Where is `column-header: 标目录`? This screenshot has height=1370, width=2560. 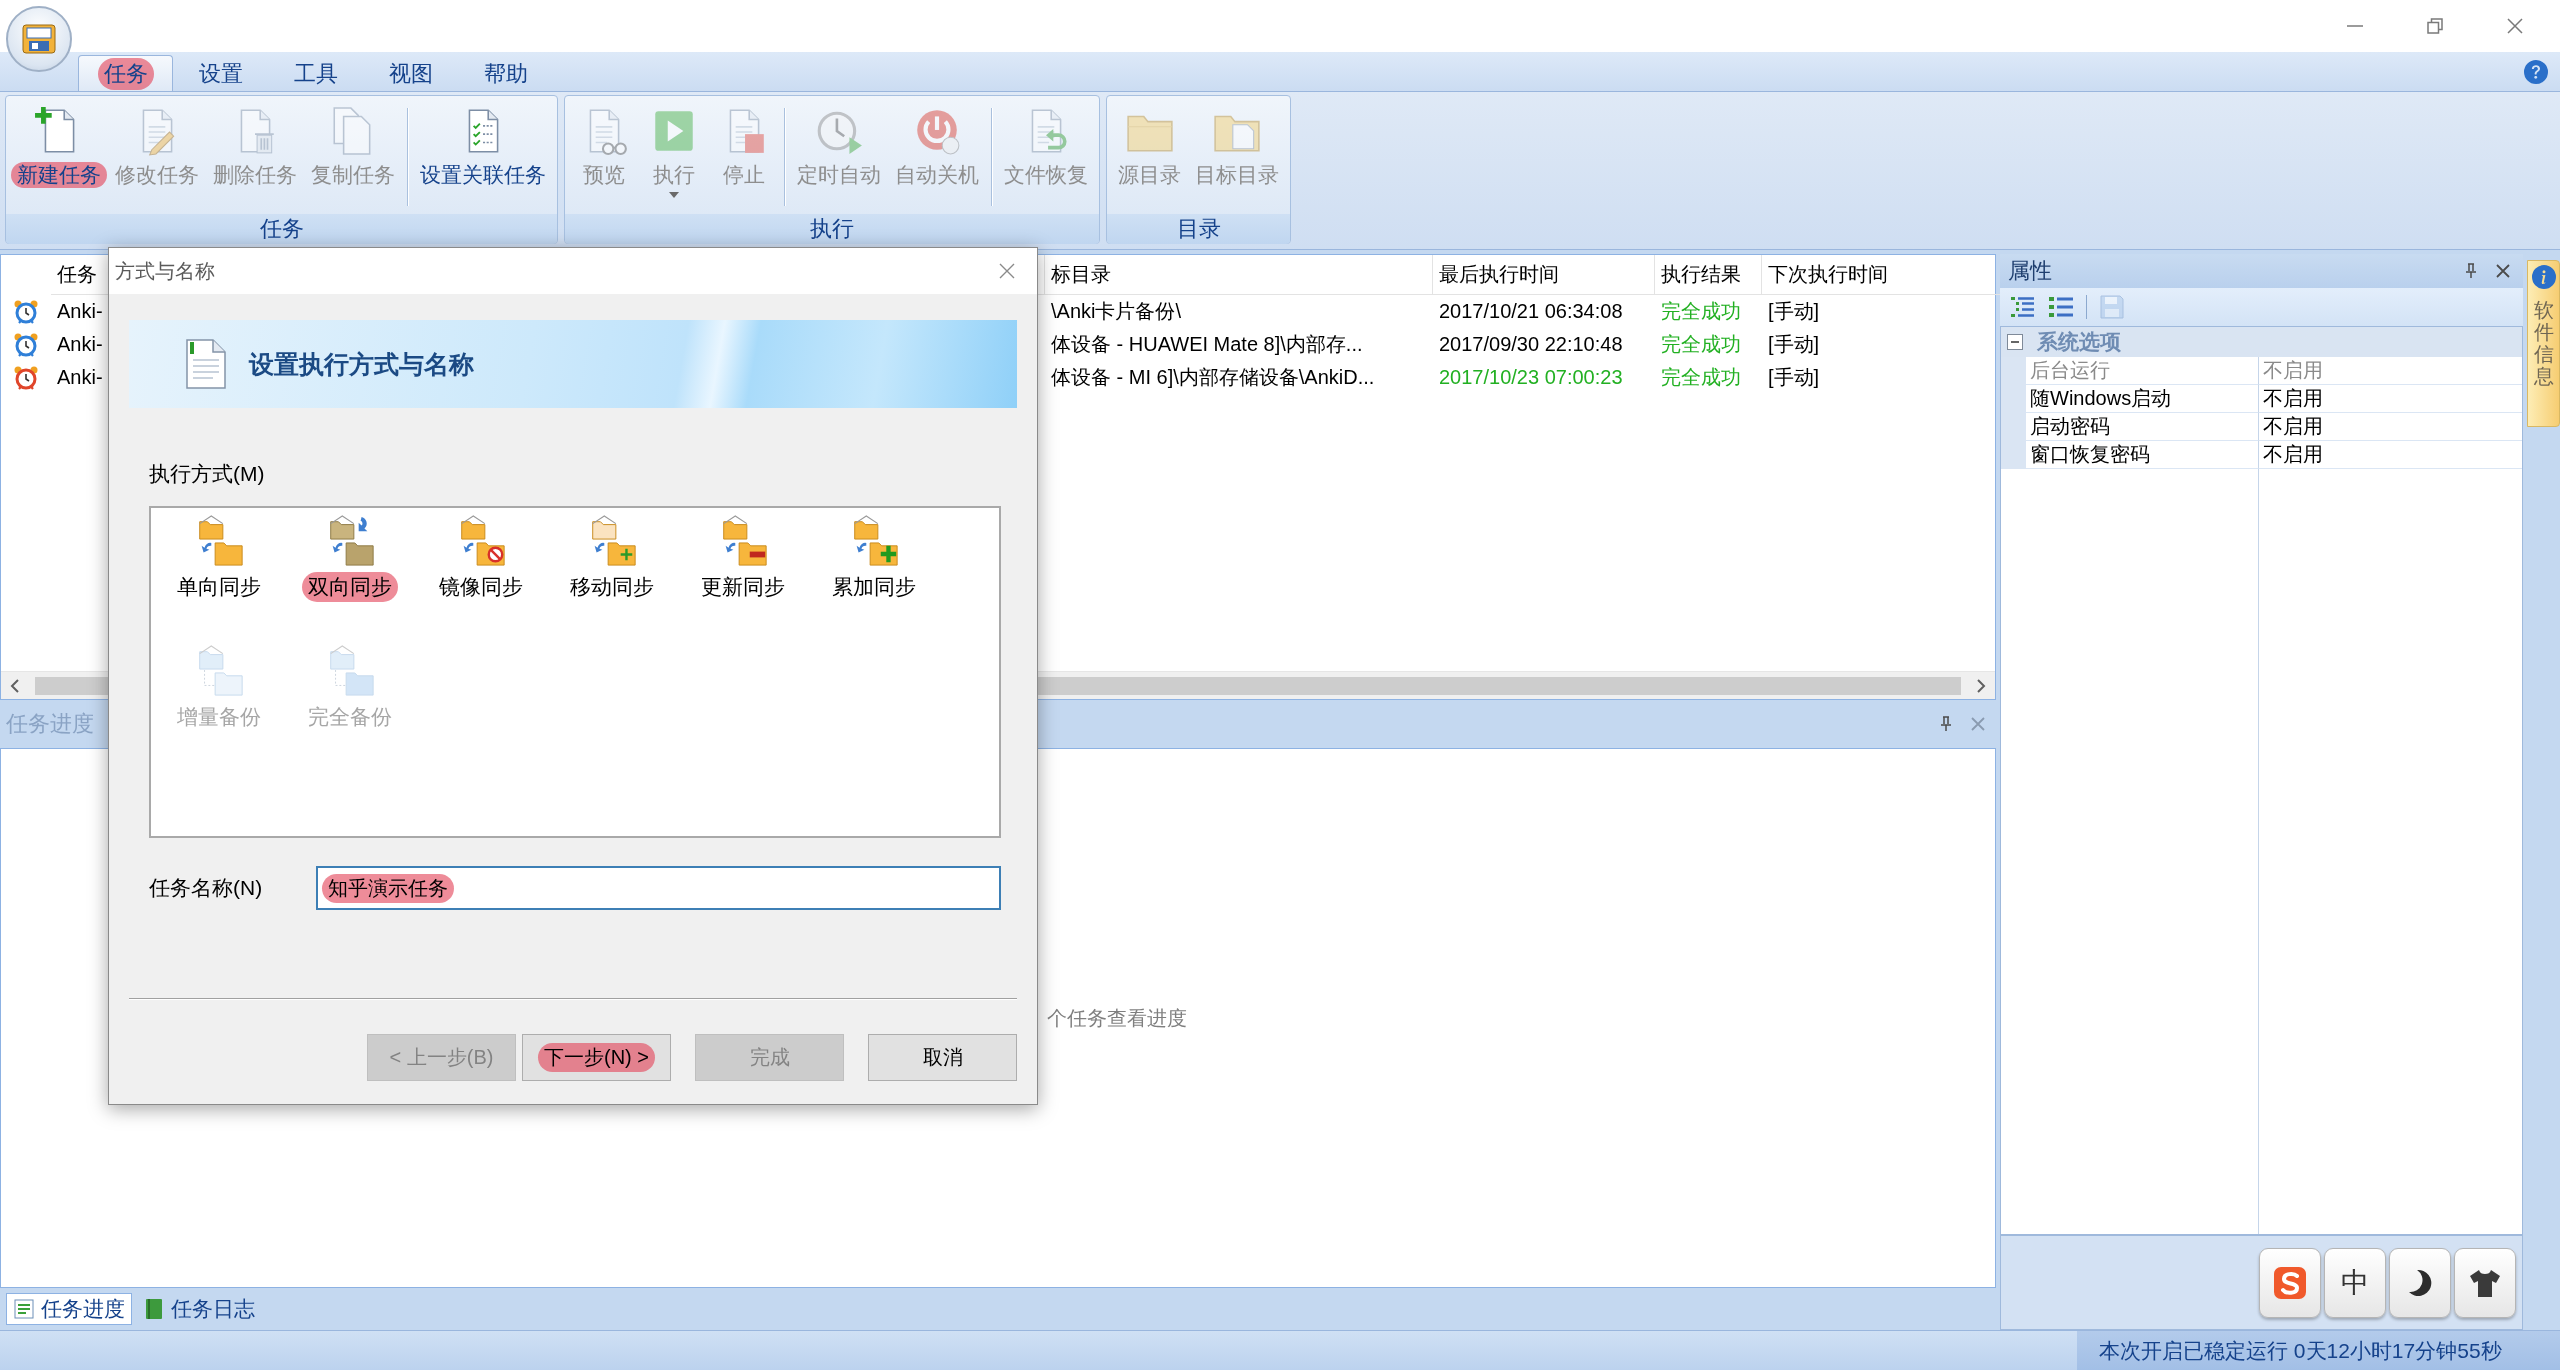
column-header: 标目录 is located at coordinates (1239, 275).